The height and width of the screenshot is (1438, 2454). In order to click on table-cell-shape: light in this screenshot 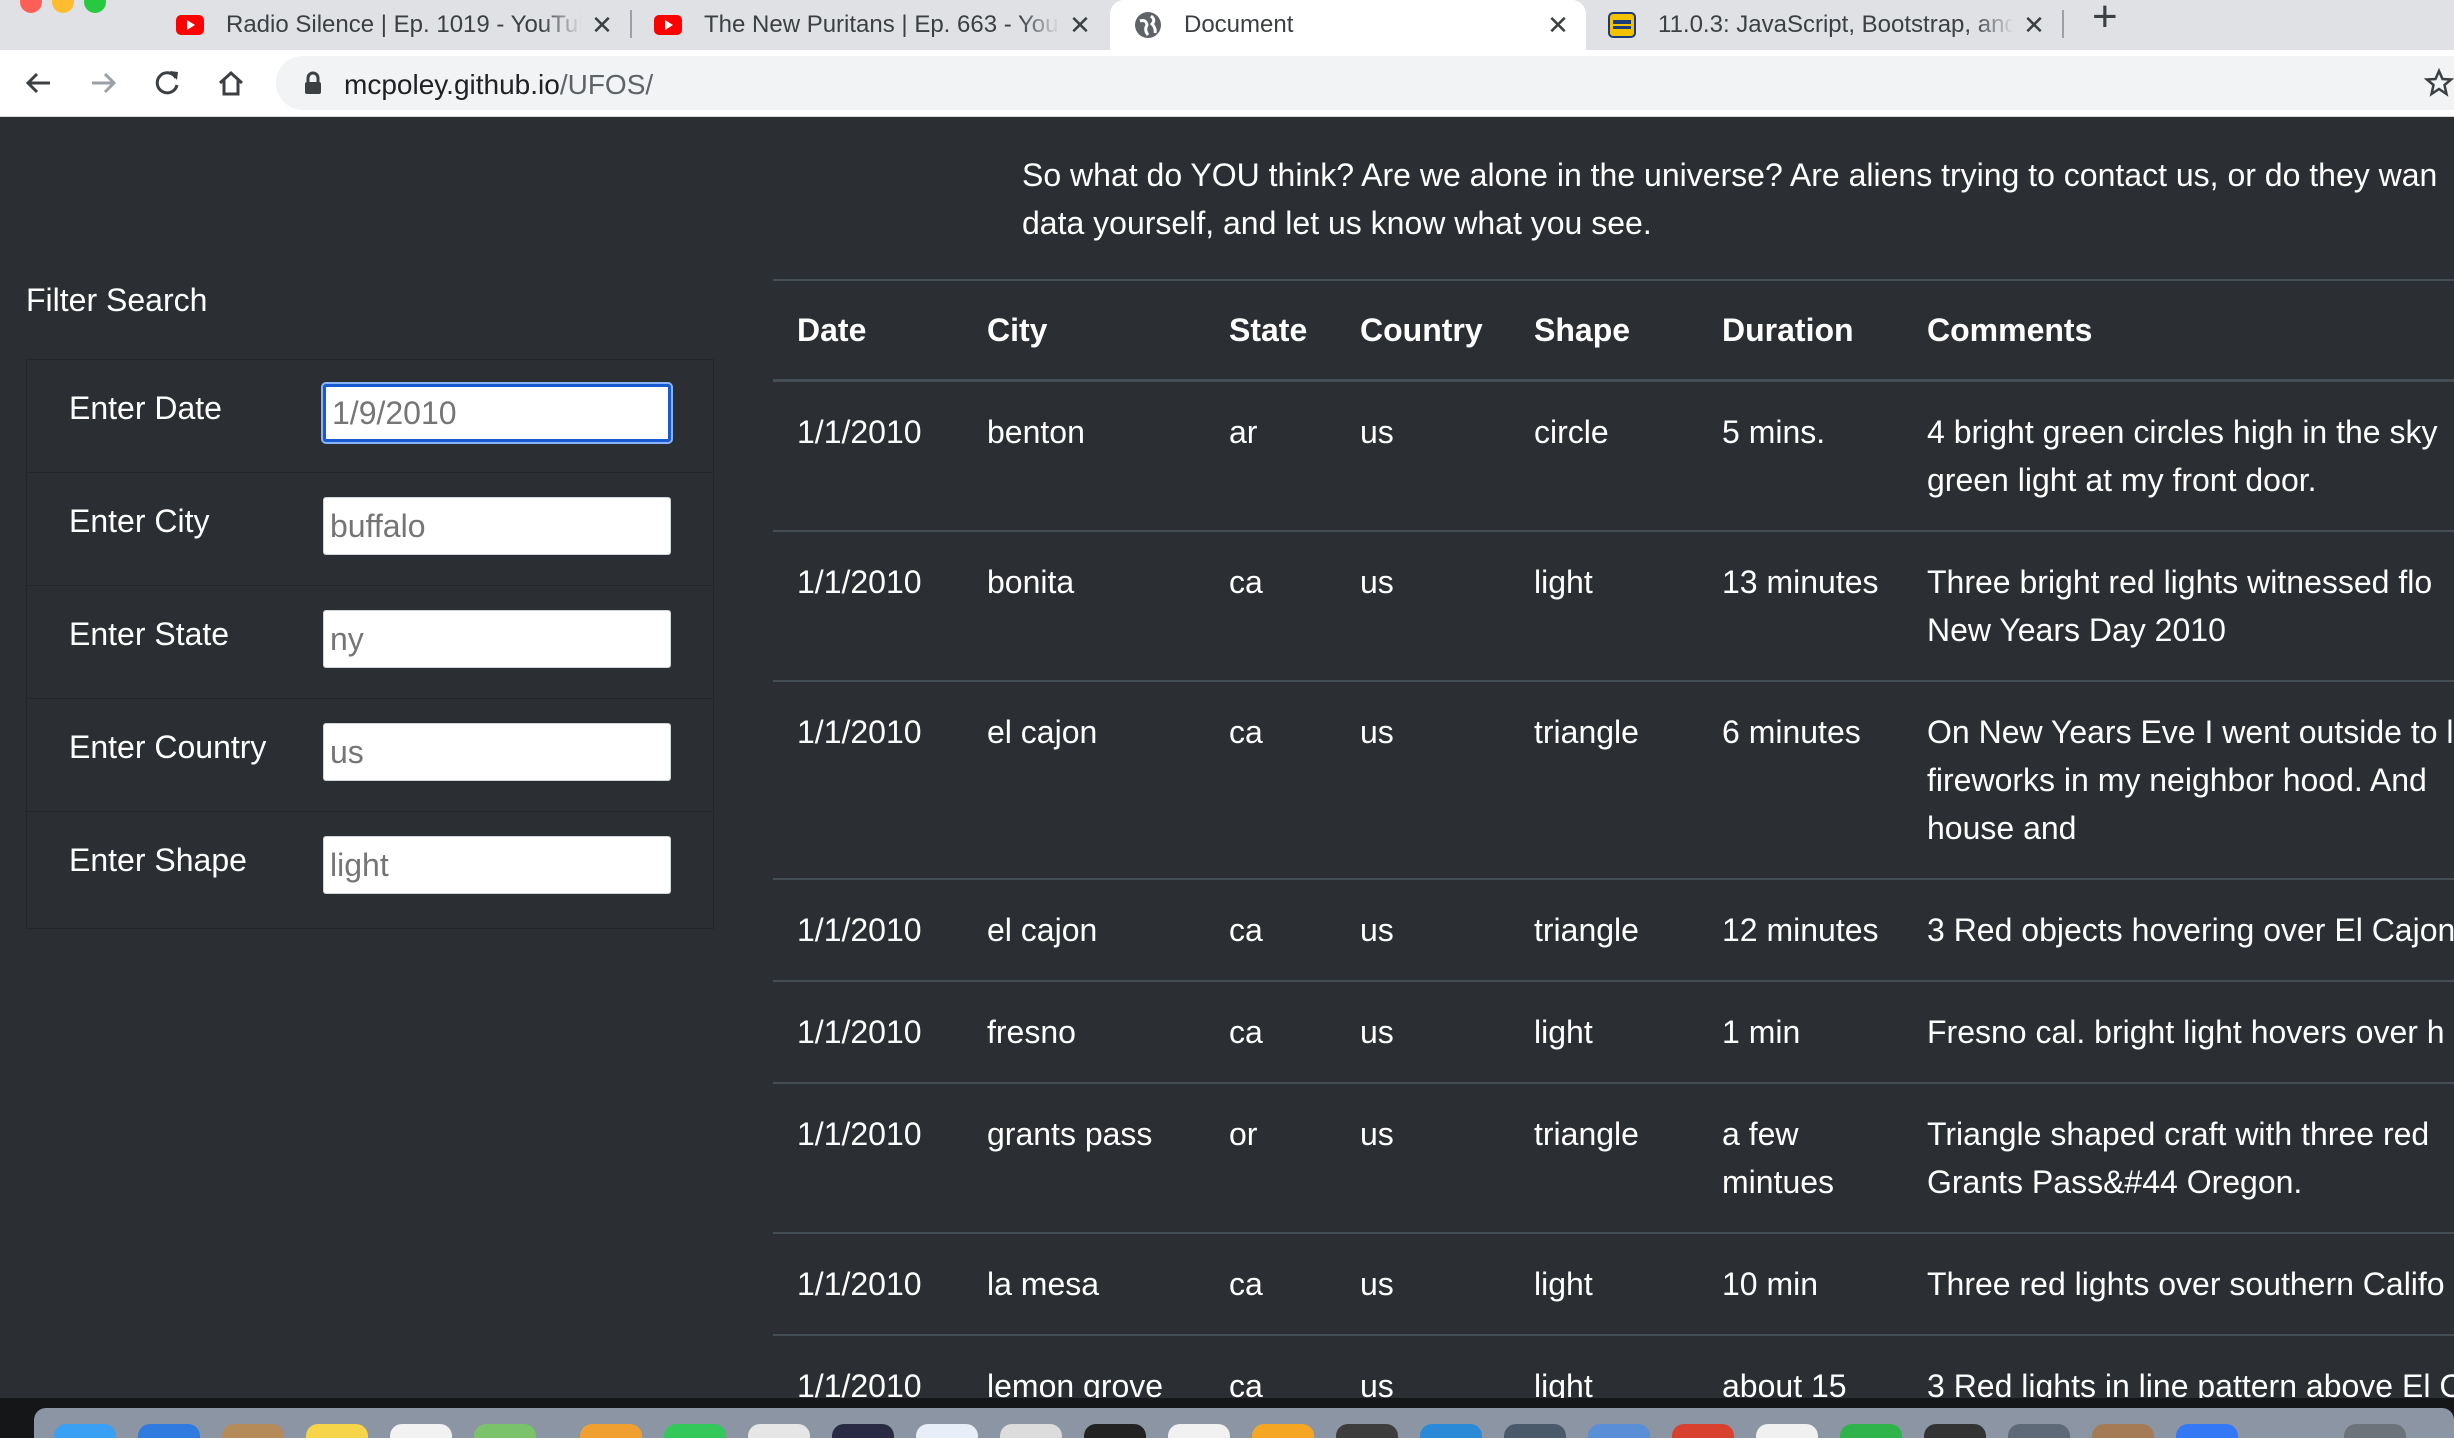, I will do `click(1604, 1367)`.